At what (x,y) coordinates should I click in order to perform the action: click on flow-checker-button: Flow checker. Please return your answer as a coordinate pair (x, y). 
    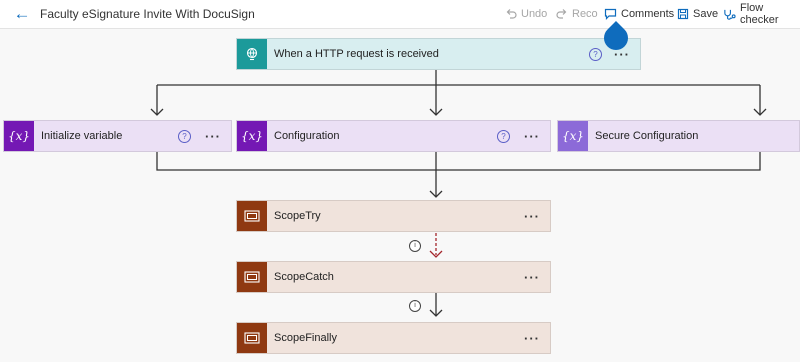
    Looking at the image, I should click on (761, 14).